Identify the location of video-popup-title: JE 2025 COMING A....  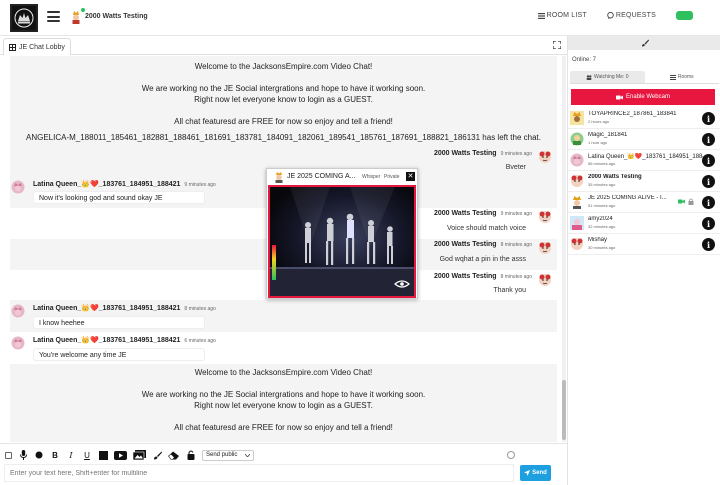
(321, 176).